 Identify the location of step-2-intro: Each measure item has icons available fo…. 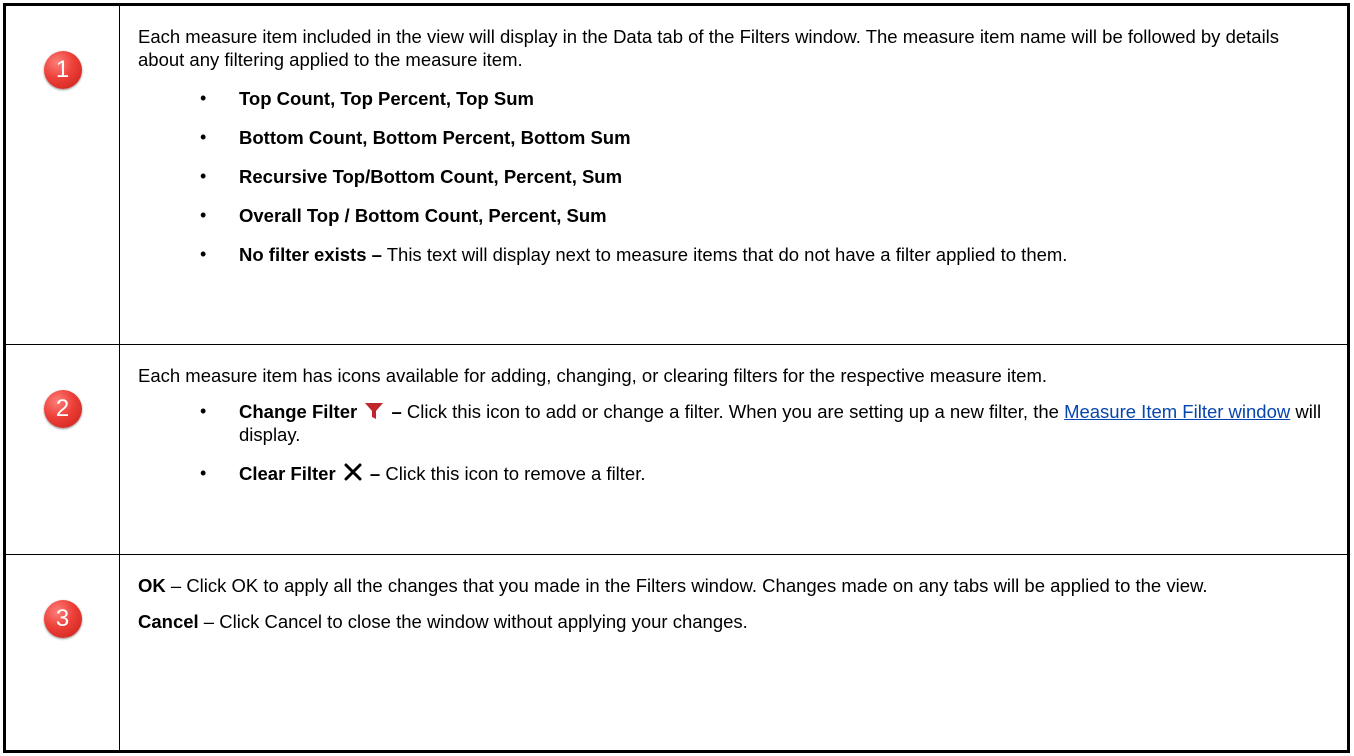
(593, 375).